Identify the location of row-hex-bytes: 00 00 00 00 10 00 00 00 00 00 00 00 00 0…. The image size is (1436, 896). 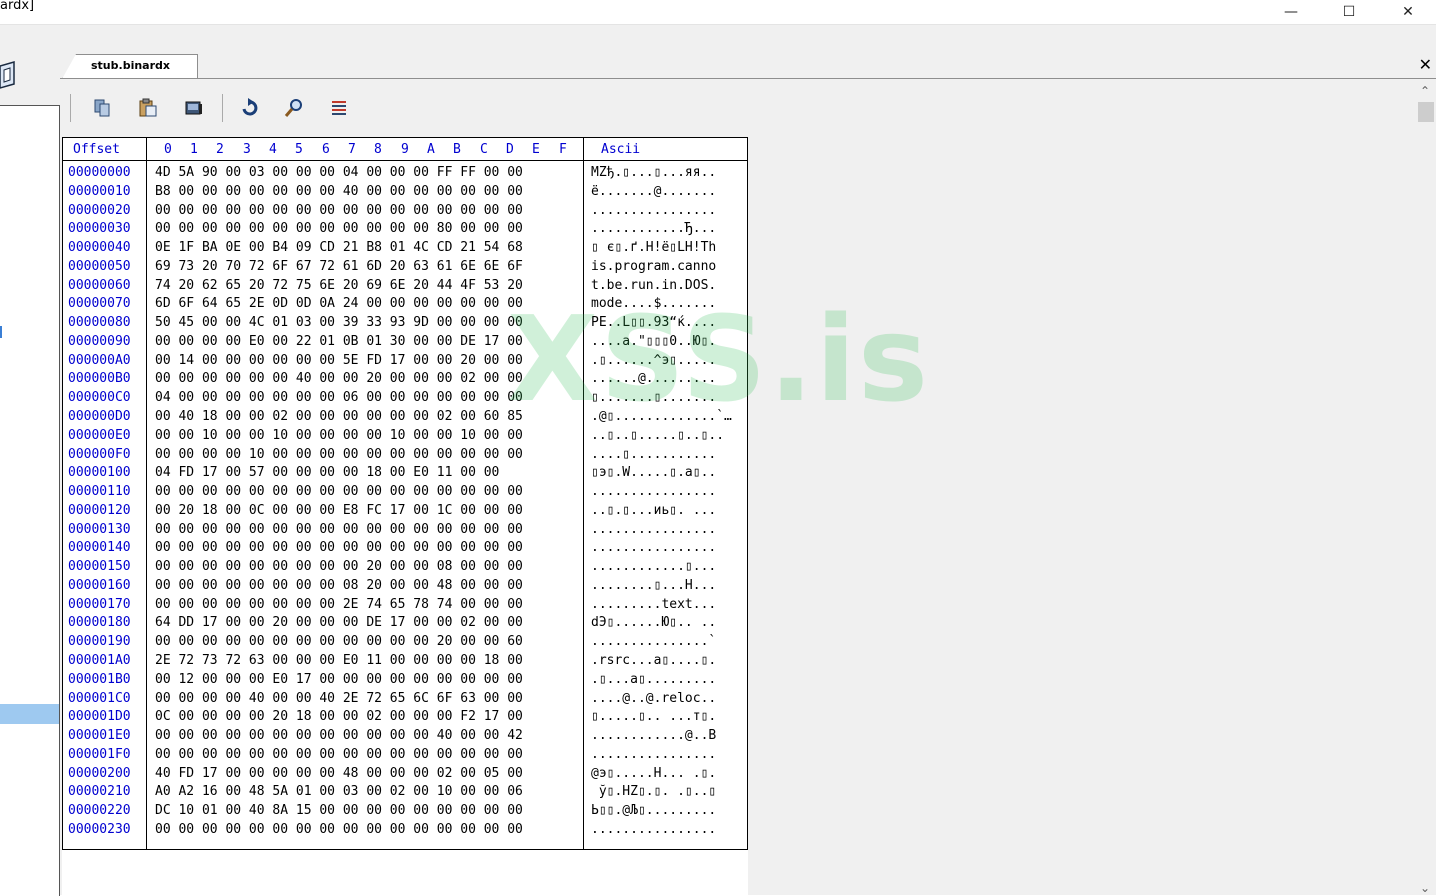
(339, 454).